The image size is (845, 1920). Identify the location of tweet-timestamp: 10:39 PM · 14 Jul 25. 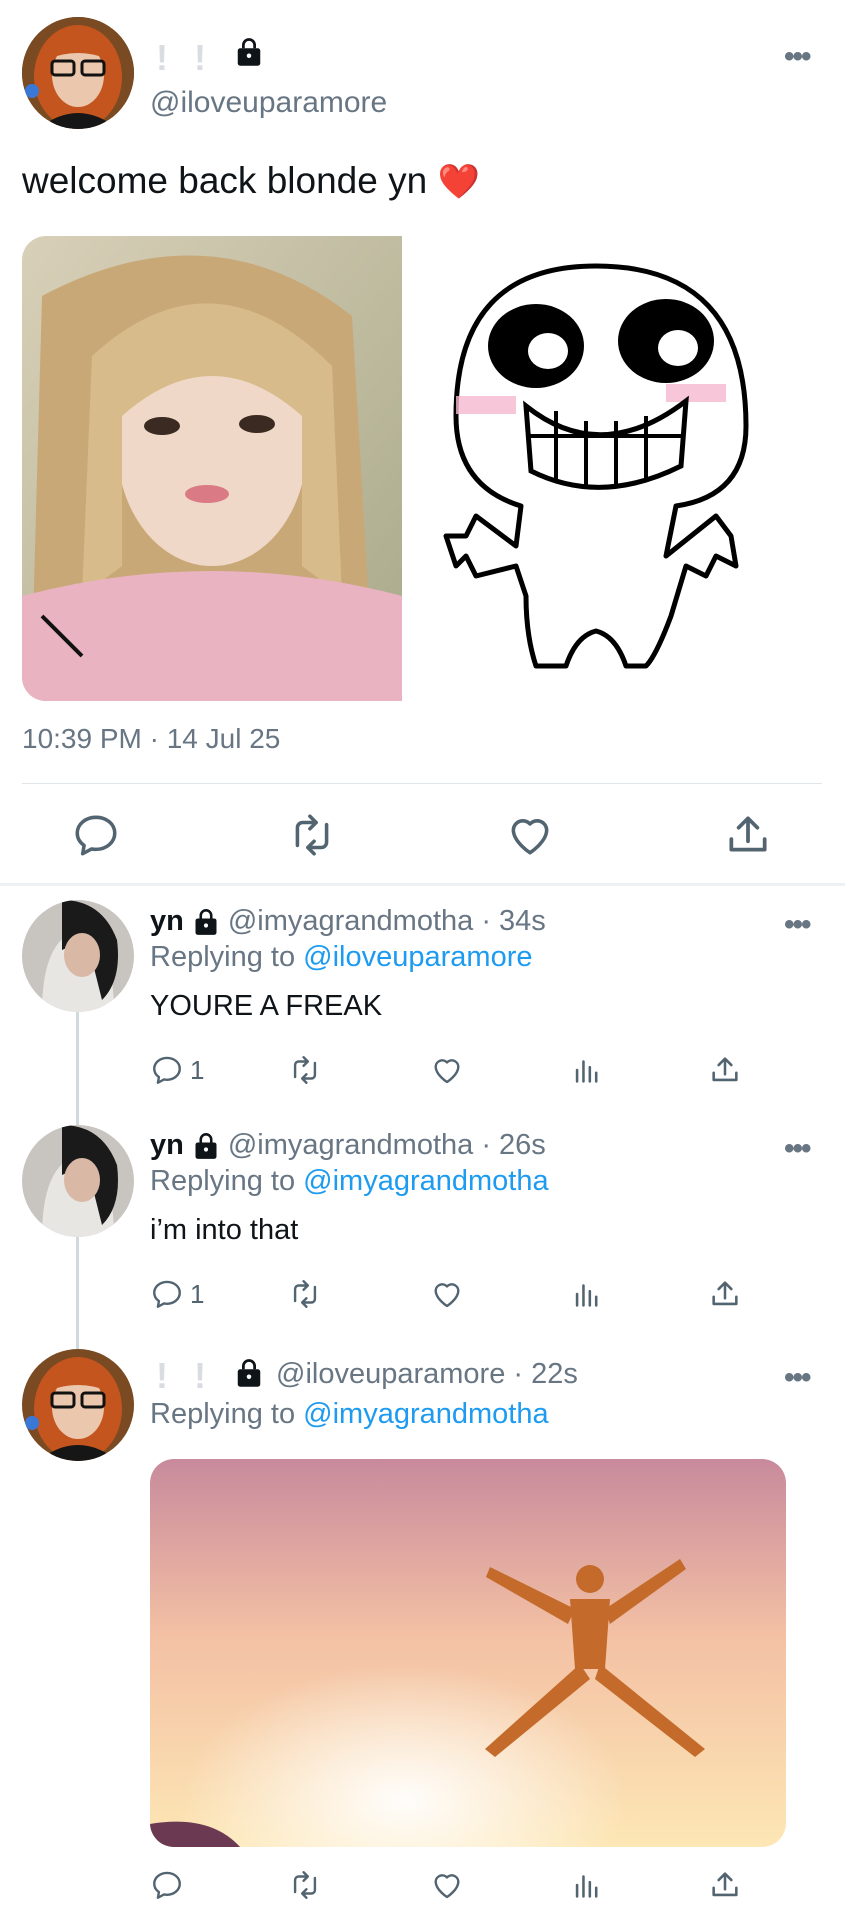
(151, 739).